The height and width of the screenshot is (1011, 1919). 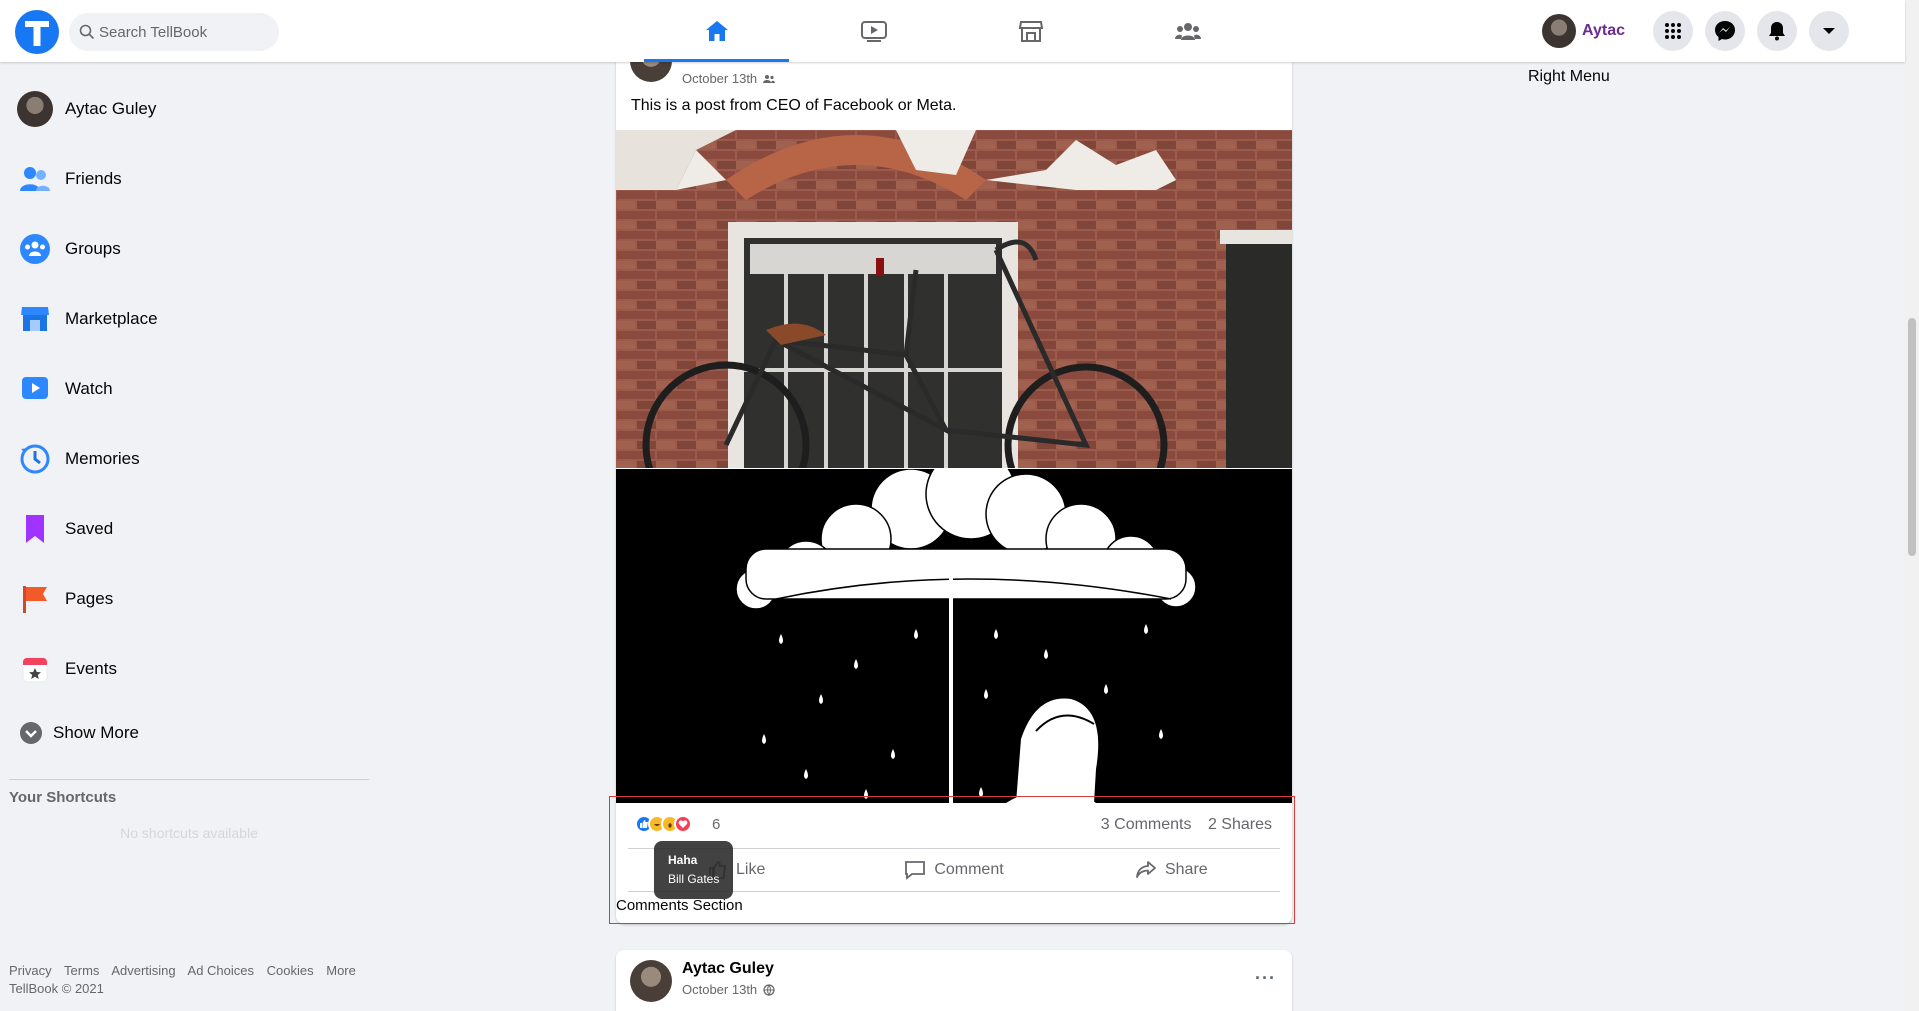 What do you see at coordinates (651, 981) in the screenshot?
I see `post-author-avatar` at bounding box center [651, 981].